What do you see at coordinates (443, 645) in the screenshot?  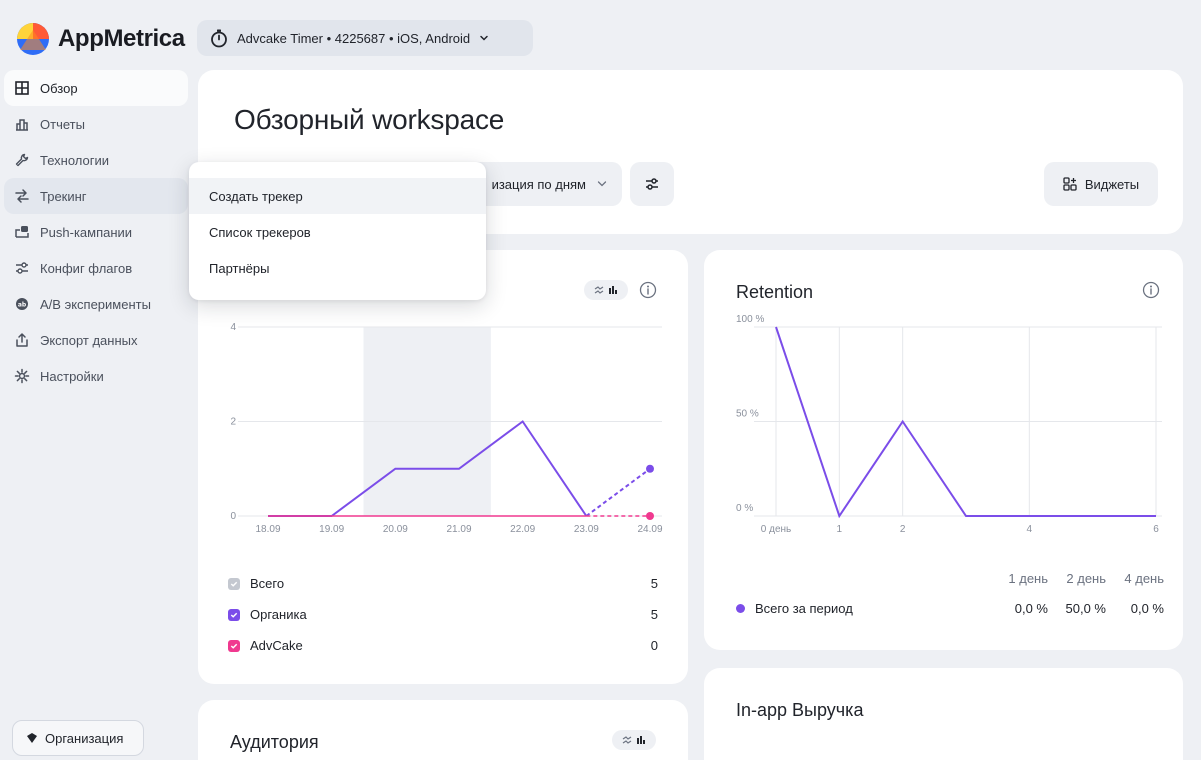 I see `legend-row-advcake: AdvCake 0` at bounding box center [443, 645].